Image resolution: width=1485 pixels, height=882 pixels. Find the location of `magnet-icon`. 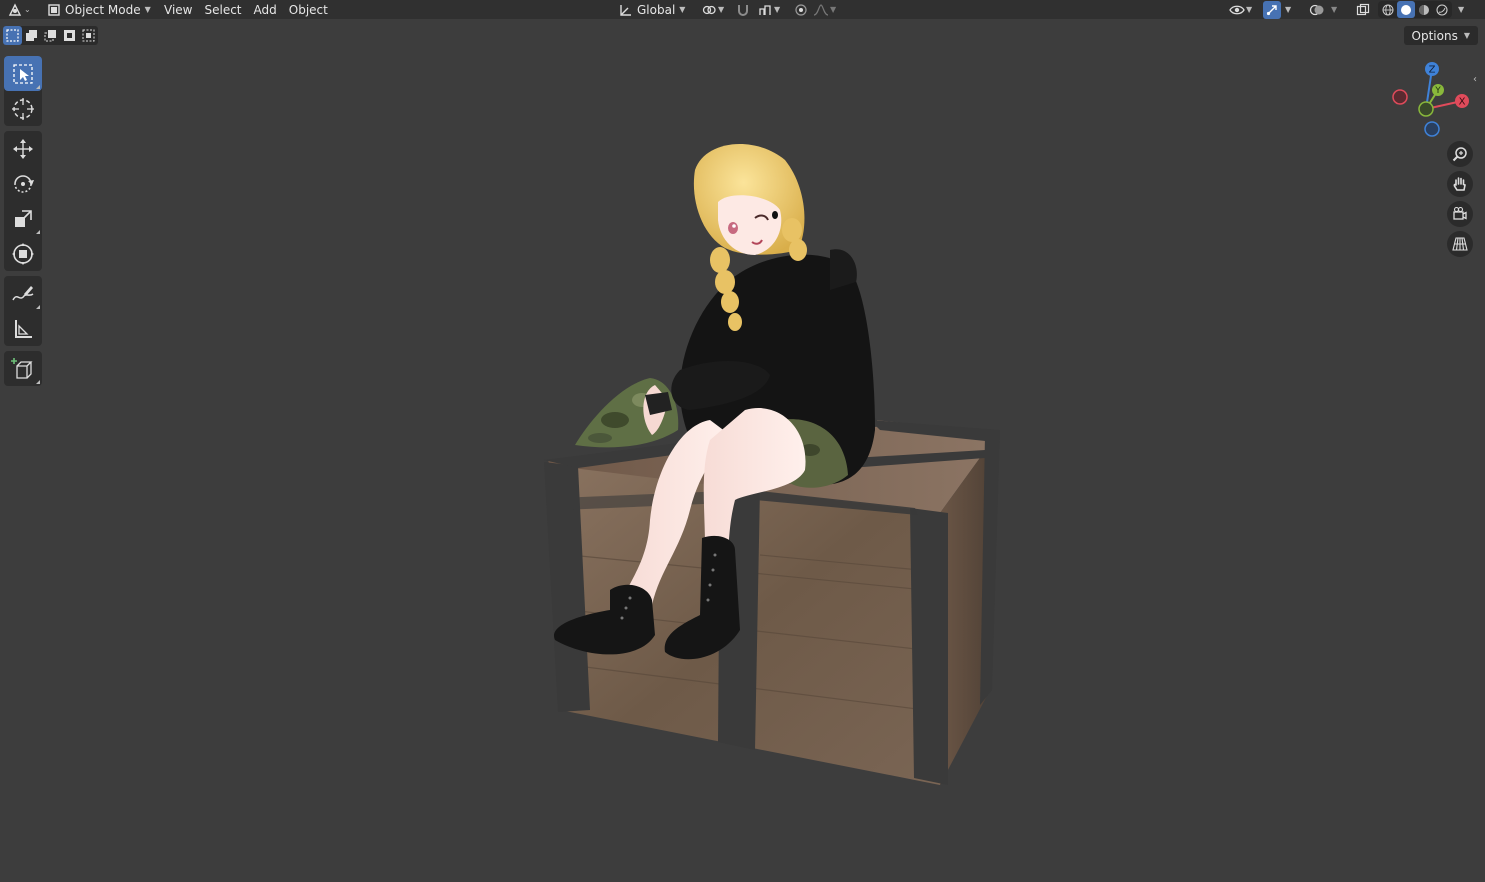

magnet-icon is located at coordinates (743, 10).